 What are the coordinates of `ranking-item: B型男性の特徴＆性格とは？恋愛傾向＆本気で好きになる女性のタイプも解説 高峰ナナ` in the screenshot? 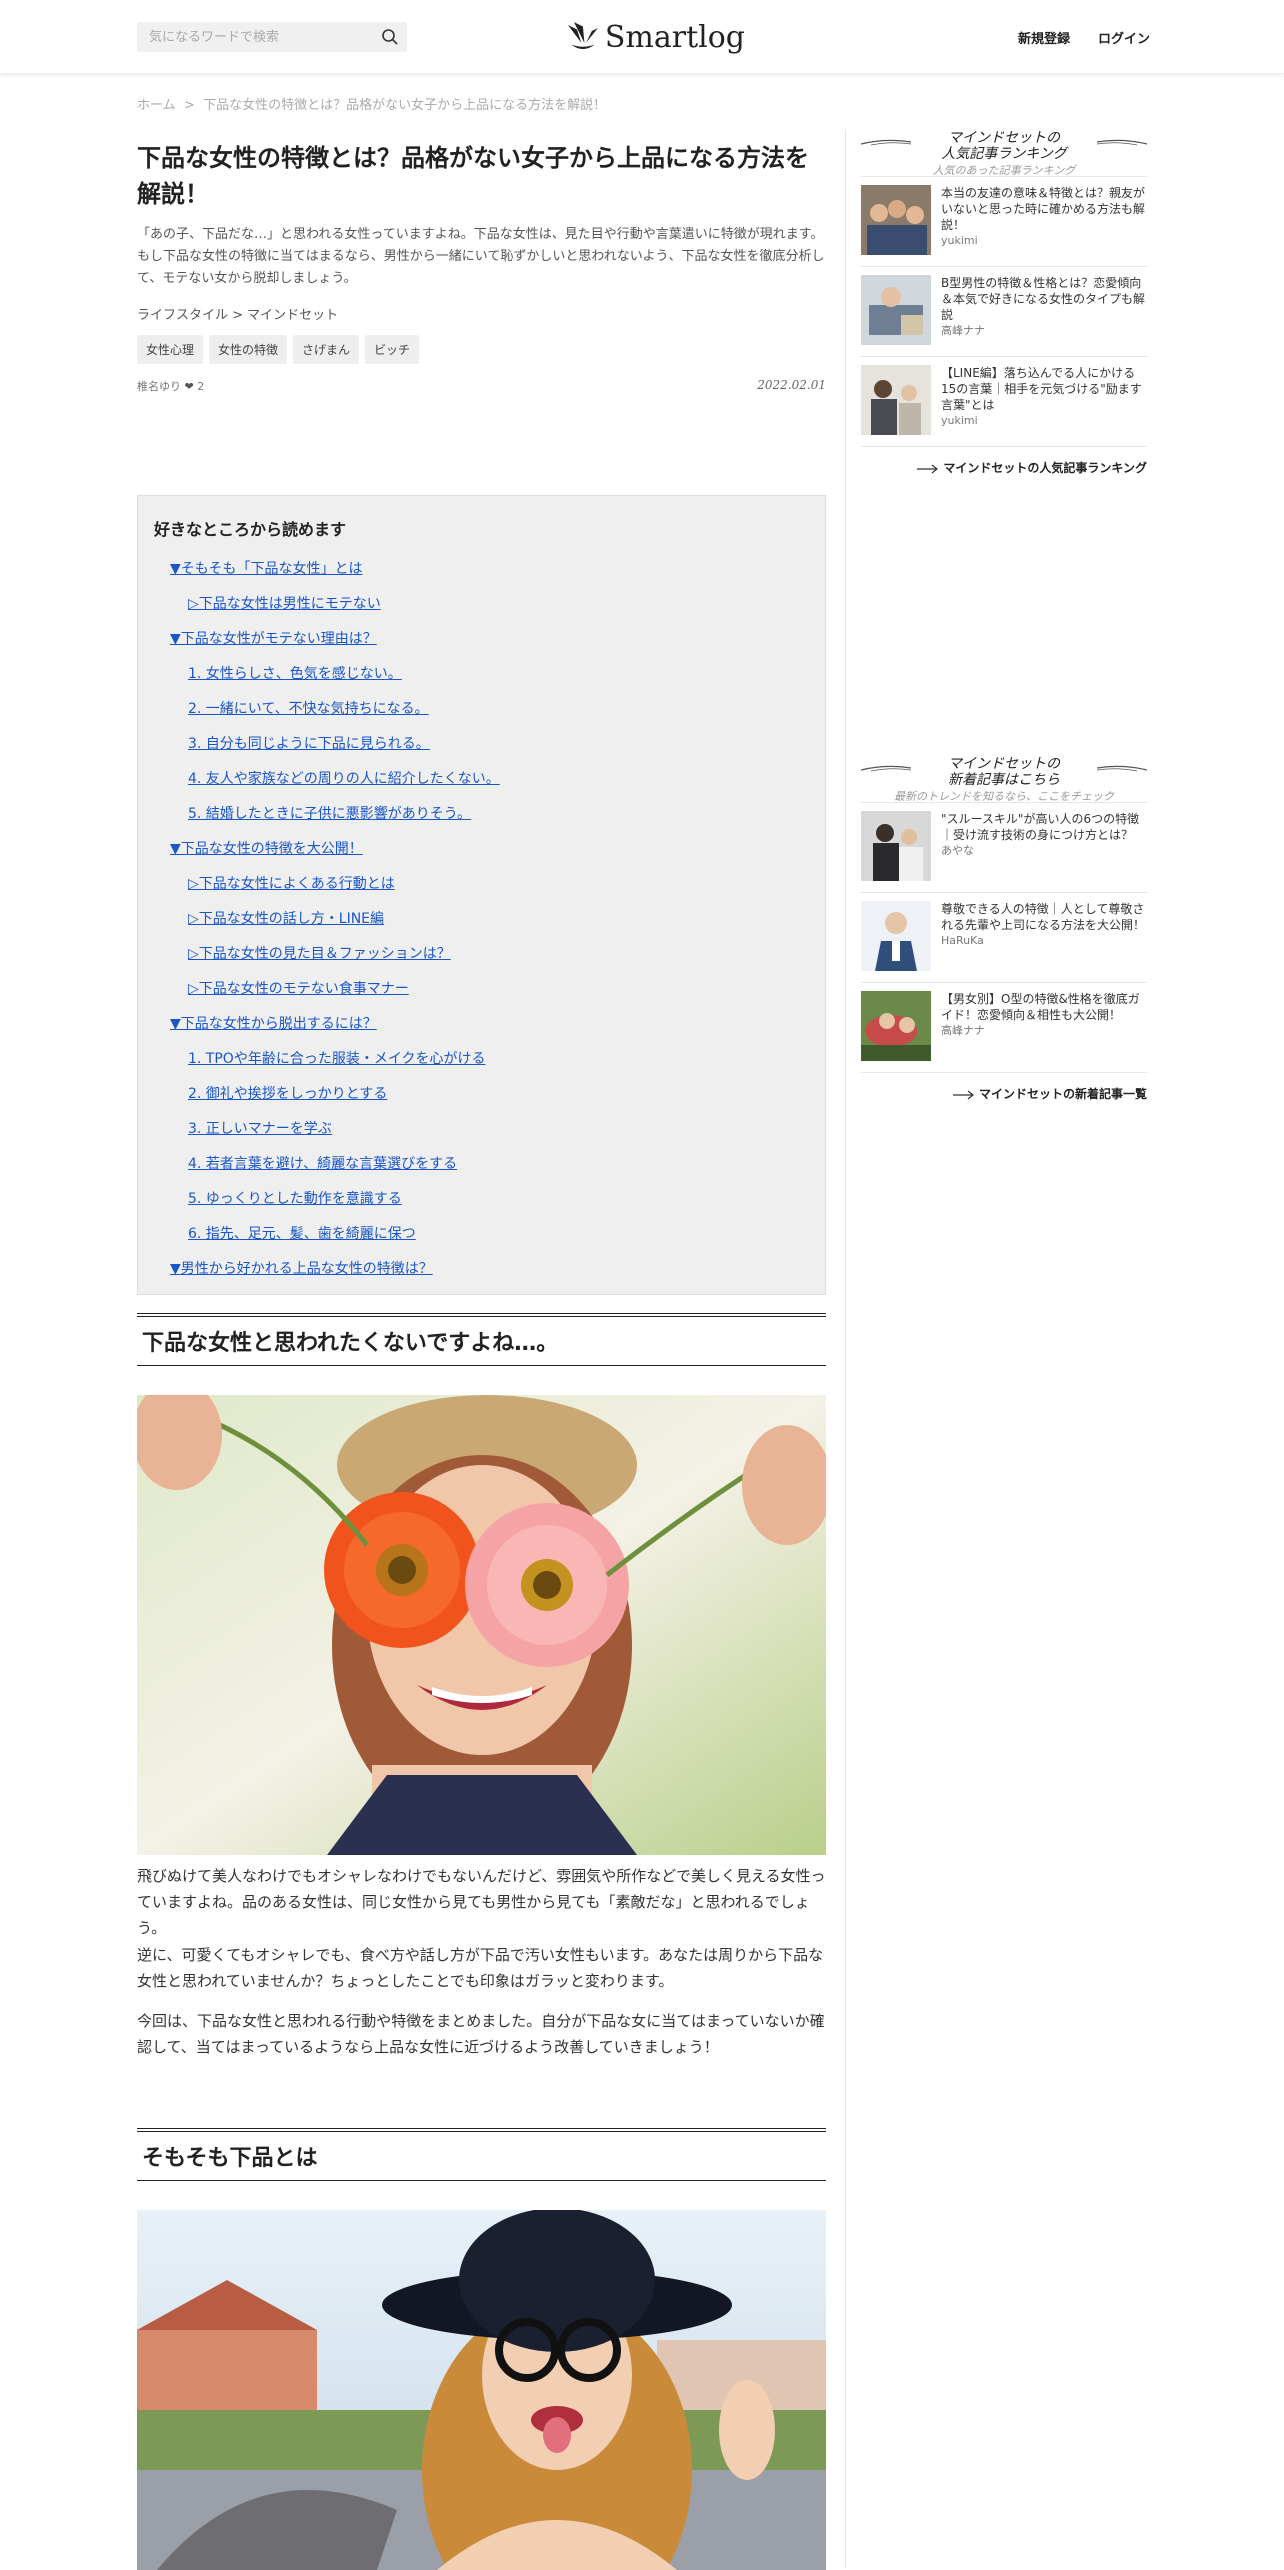 It's located at (1004, 312).